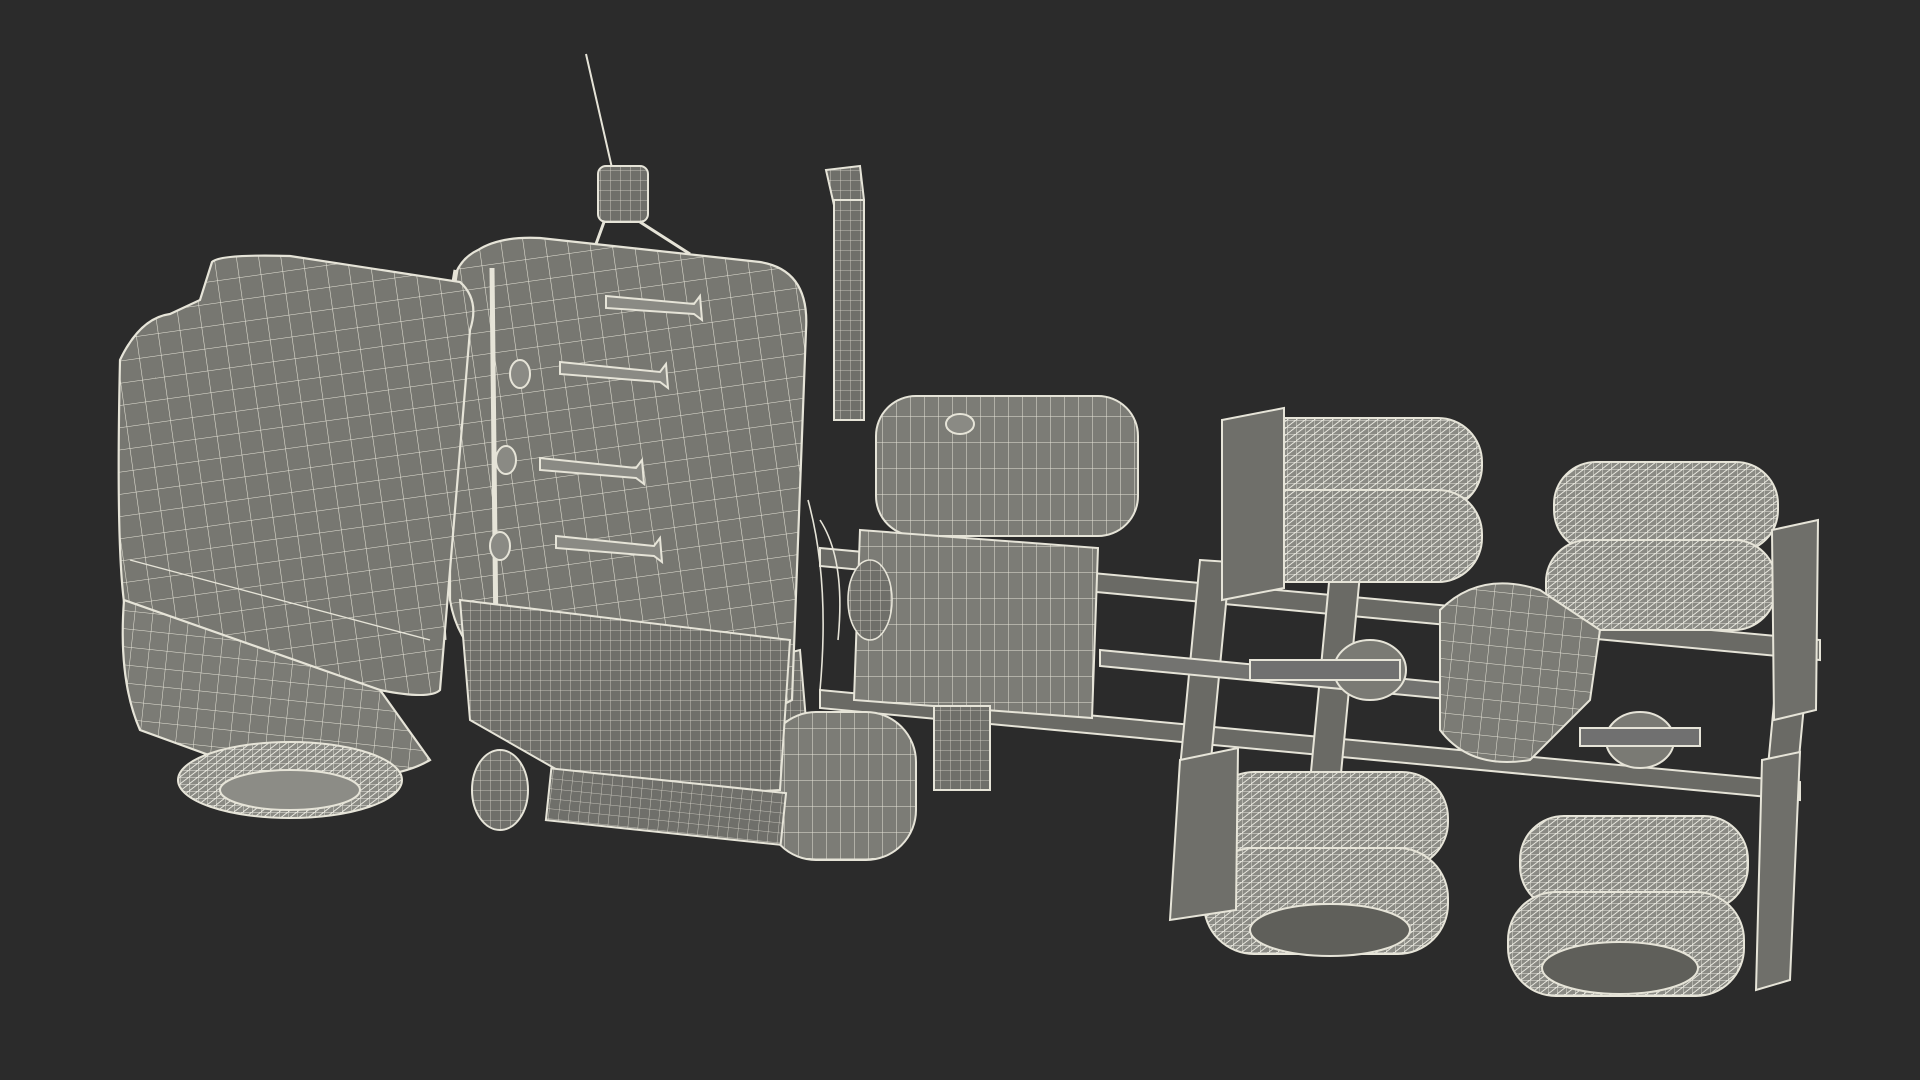  What do you see at coordinates (296, 517) in the screenshot?
I see `hood` at bounding box center [296, 517].